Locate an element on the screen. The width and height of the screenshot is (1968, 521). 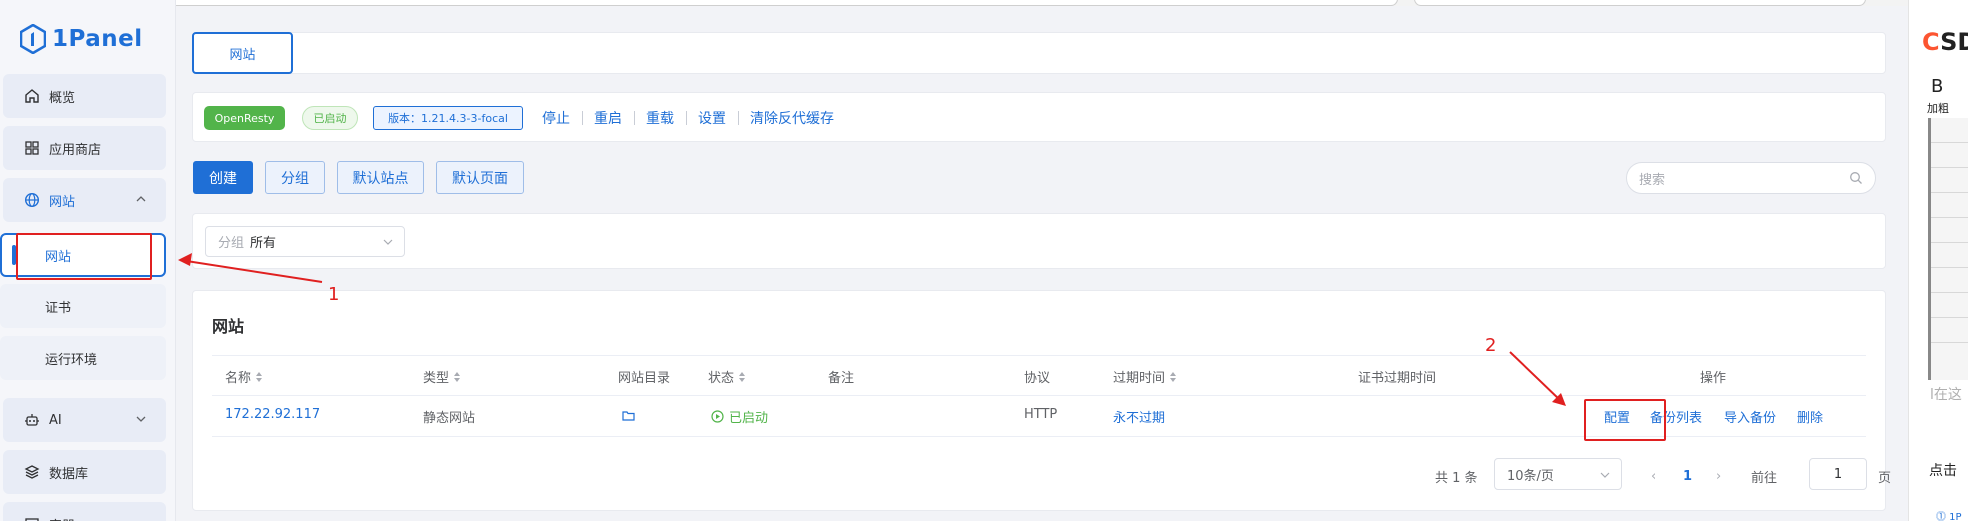
goto-prefix: 前往 is located at coordinates (1764, 478).